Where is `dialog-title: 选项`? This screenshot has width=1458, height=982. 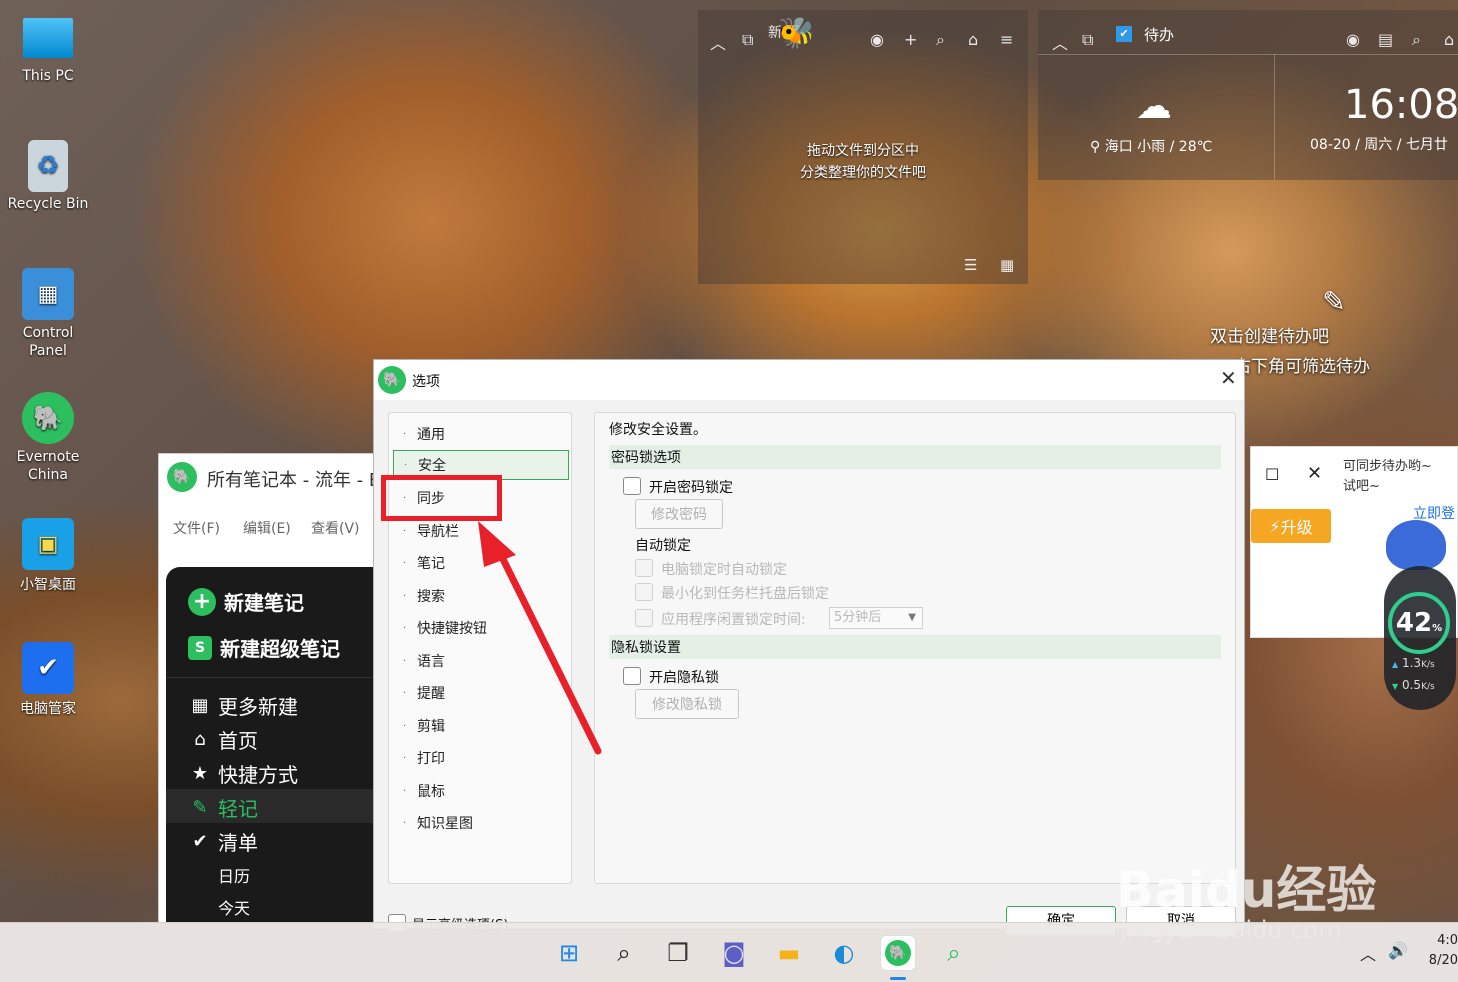 dialog-title: 选项 is located at coordinates (426, 382).